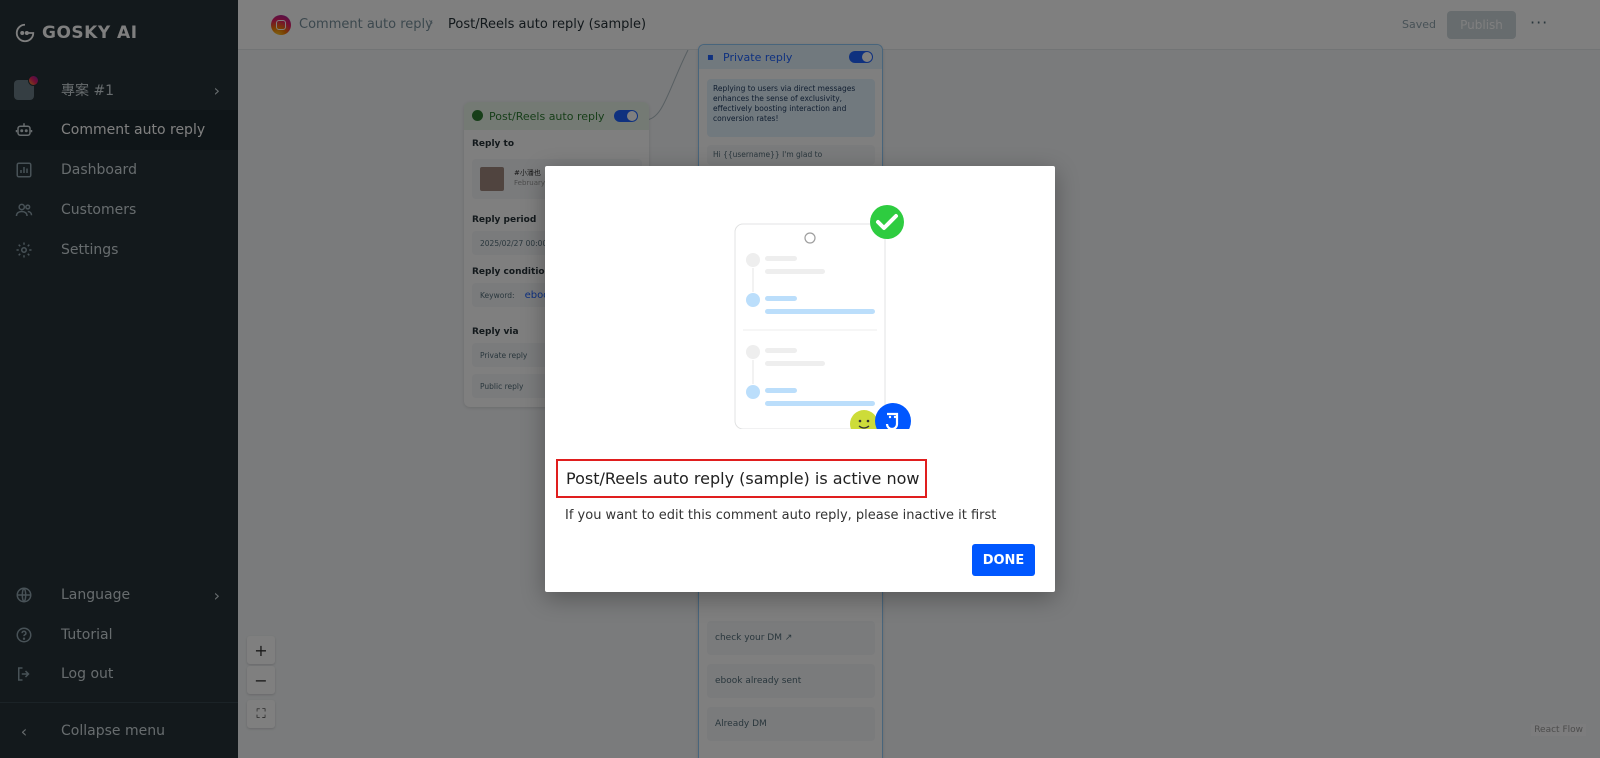 Image resolution: width=1600 pixels, height=758 pixels. What do you see at coordinates (822, 317) in the screenshot?
I see `threads-illustration` at bounding box center [822, 317].